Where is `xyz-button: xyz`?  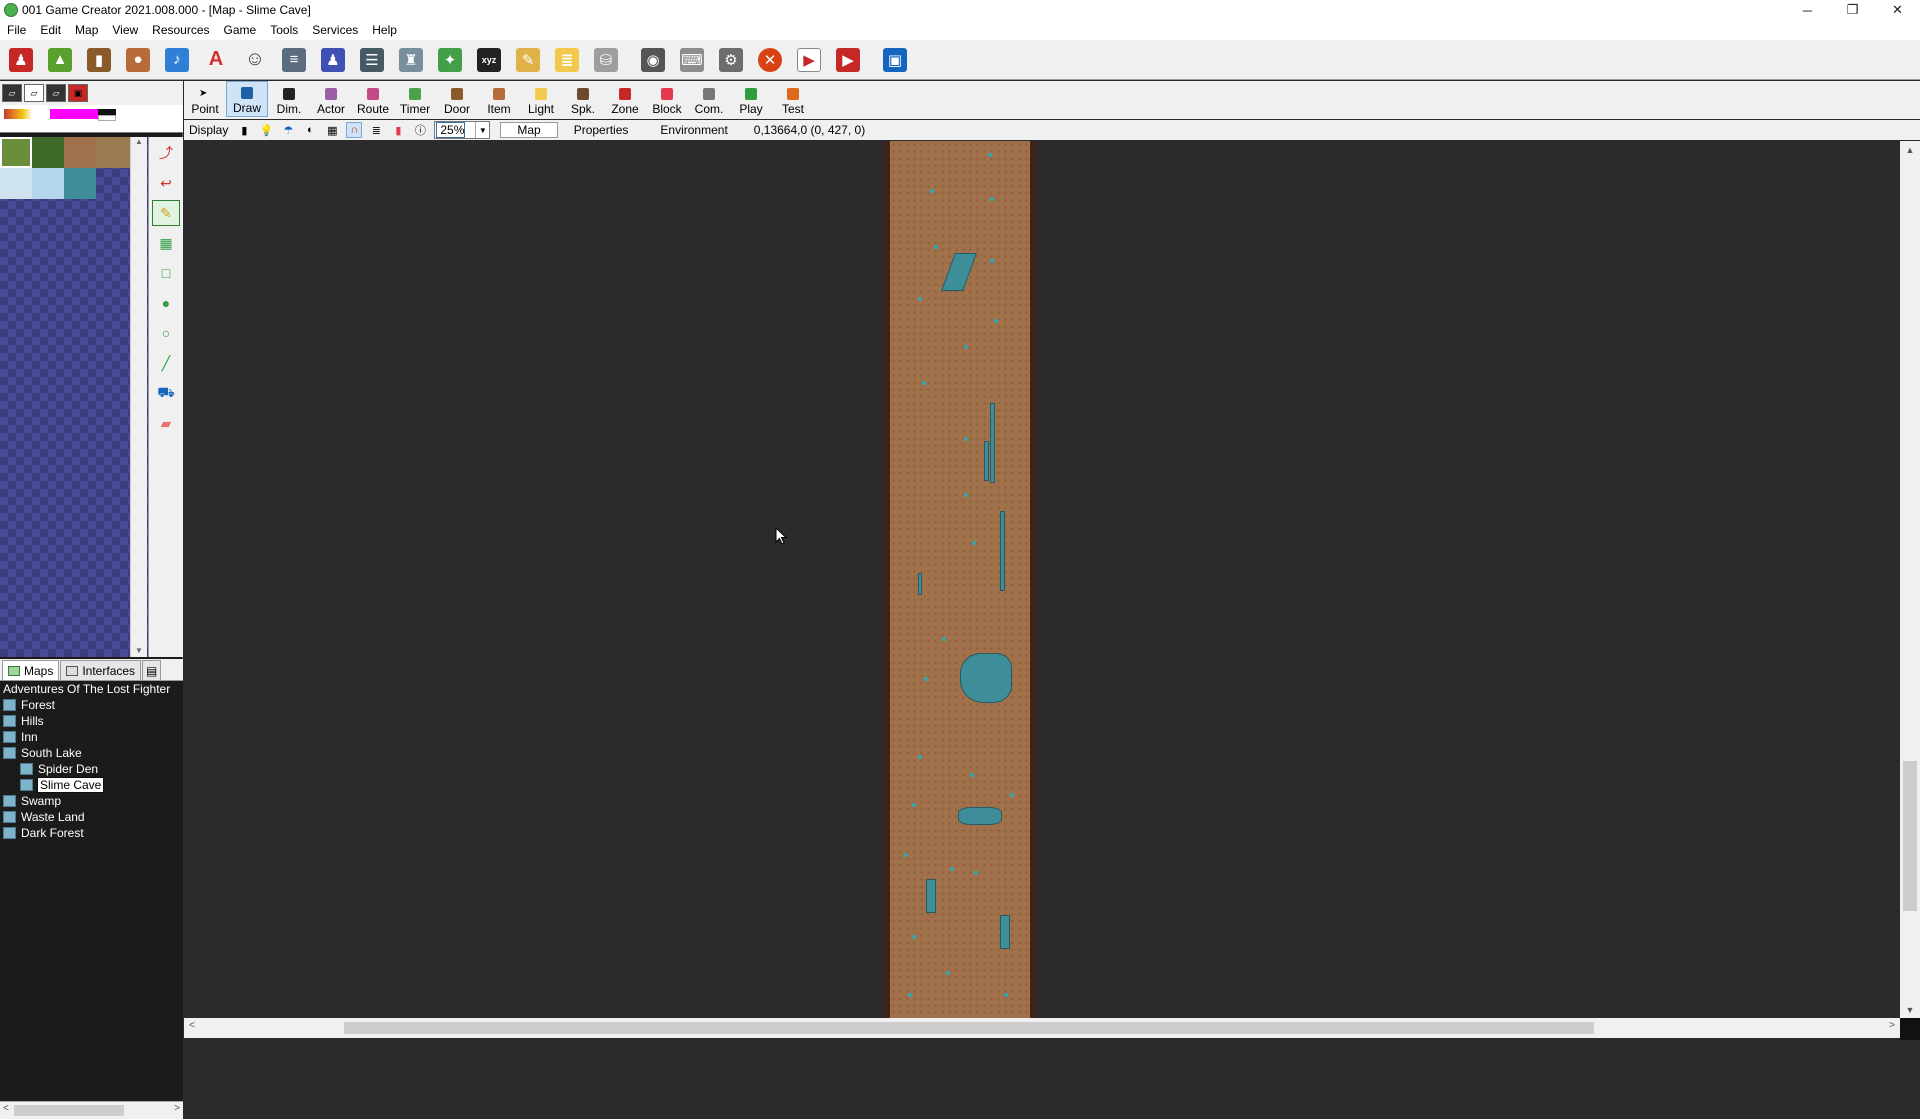
xyz-button: xyz is located at coordinates (489, 60).